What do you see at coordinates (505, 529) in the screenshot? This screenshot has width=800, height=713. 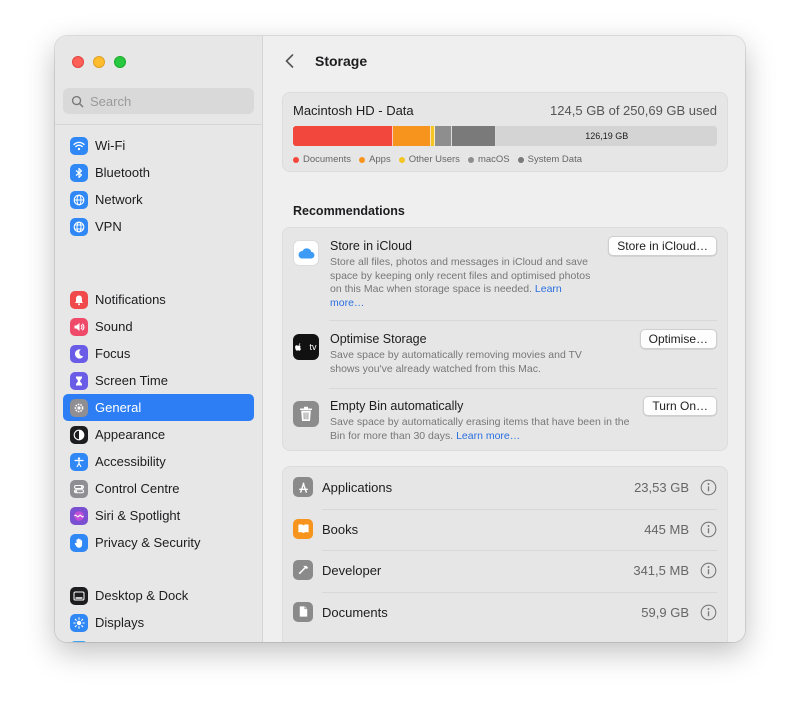 I see `storage-category-row: Books 445 MB` at bounding box center [505, 529].